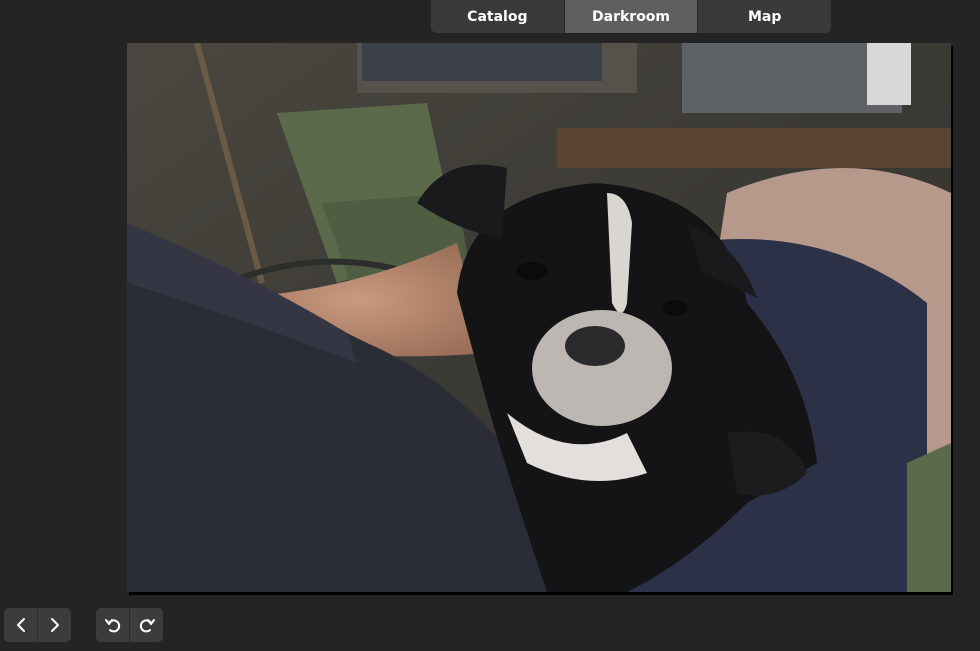 The width and height of the screenshot is (980, 651). I want to click on previous-image-button, so click(21, 625).